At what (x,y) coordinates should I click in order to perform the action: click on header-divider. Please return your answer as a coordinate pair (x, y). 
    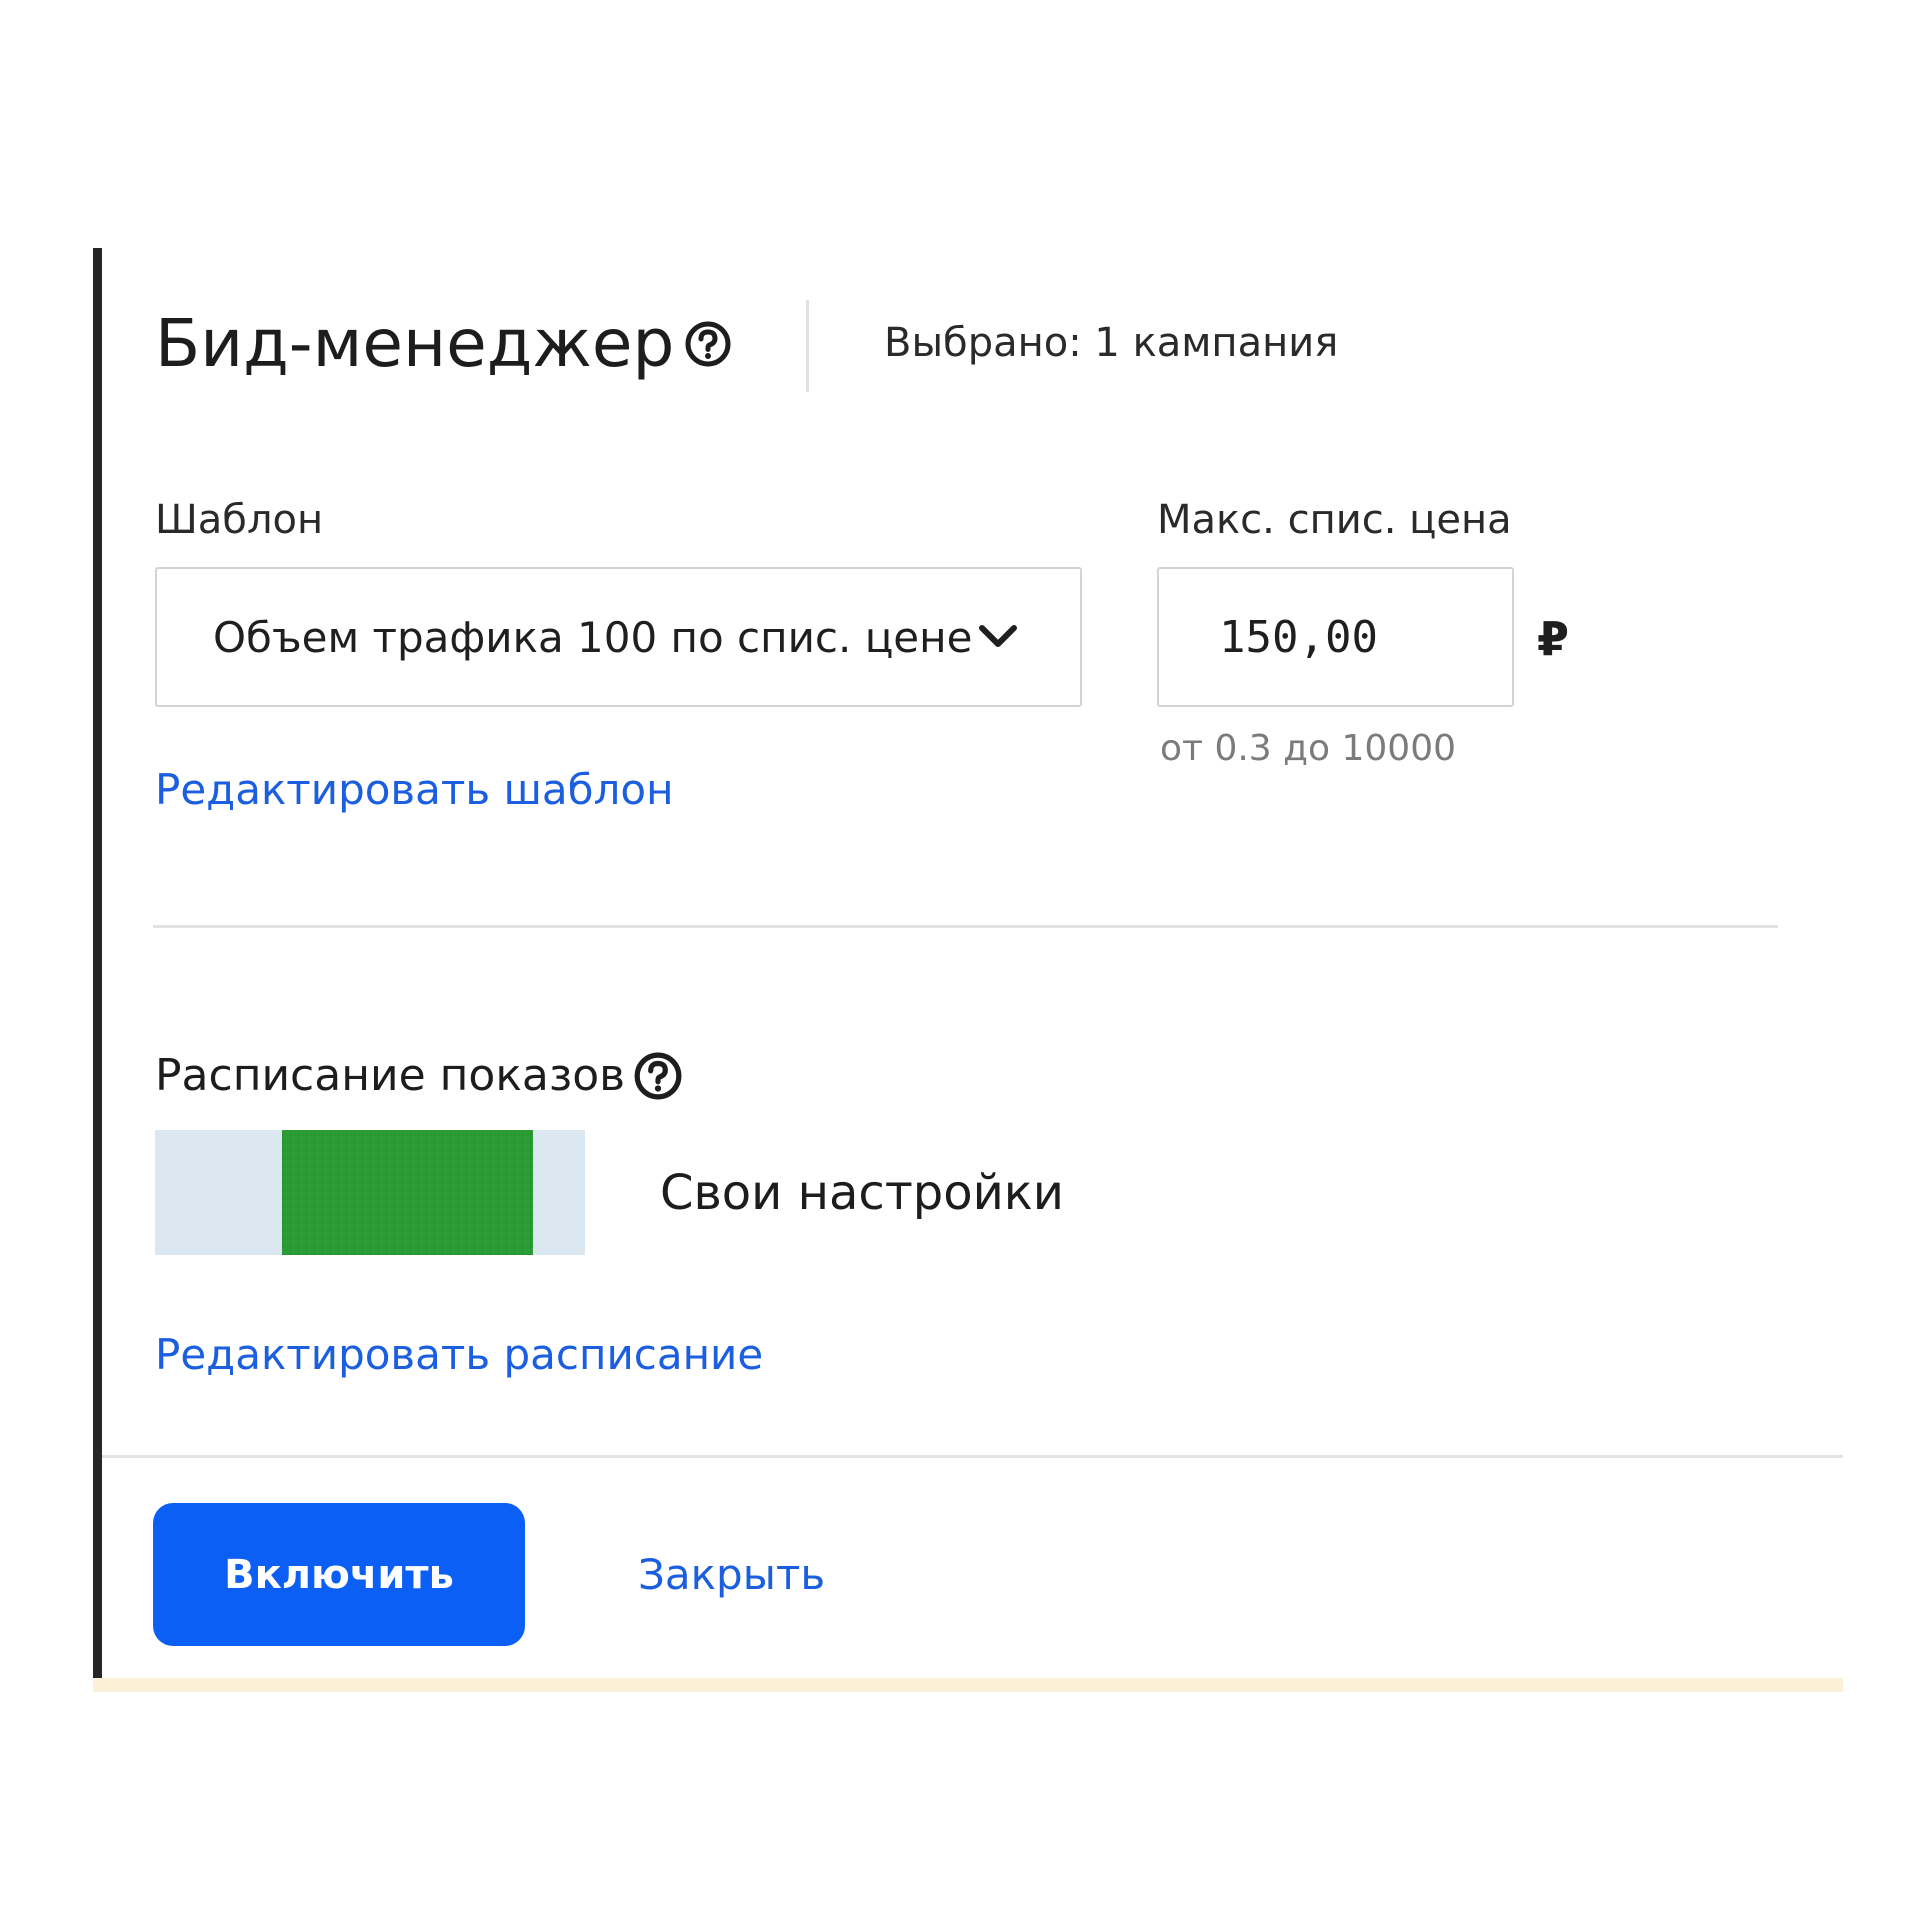
    Looking at the image, I should click on (807, 346).